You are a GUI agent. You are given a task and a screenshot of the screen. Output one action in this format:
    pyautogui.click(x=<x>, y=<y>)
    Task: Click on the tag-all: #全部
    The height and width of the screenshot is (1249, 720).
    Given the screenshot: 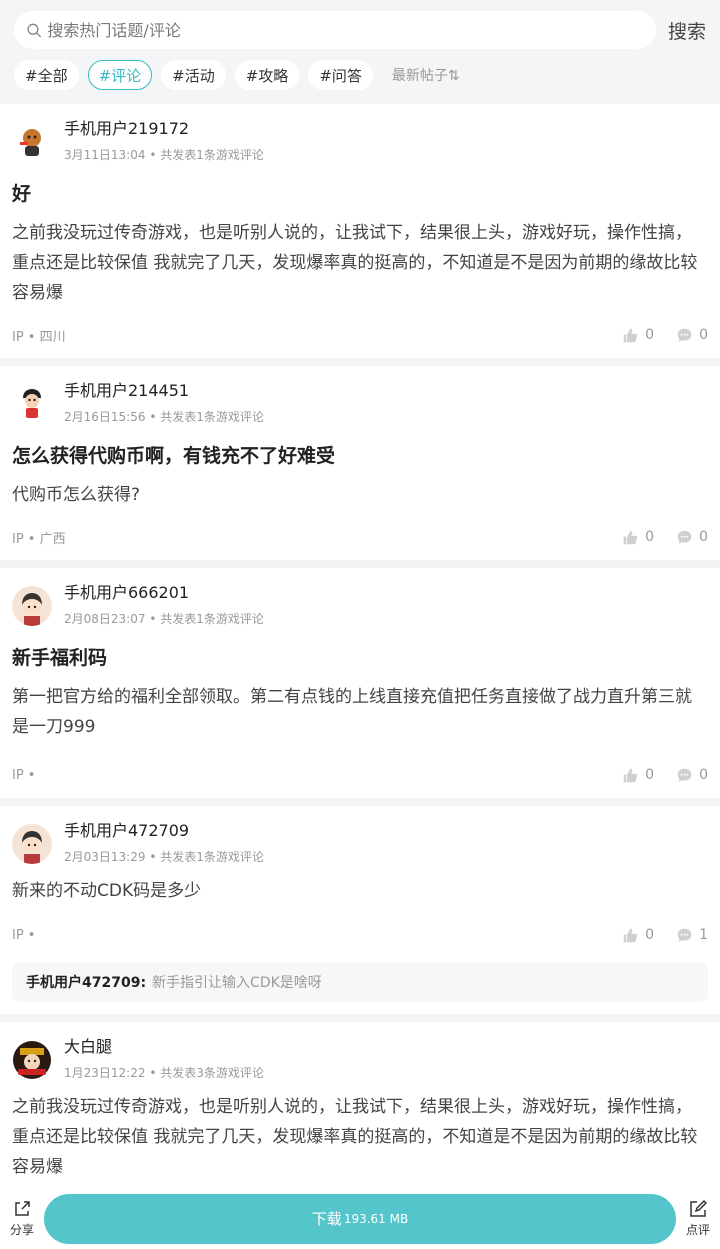 What is the action you would take?
    pyautogui.click(x=46, y=75)
    